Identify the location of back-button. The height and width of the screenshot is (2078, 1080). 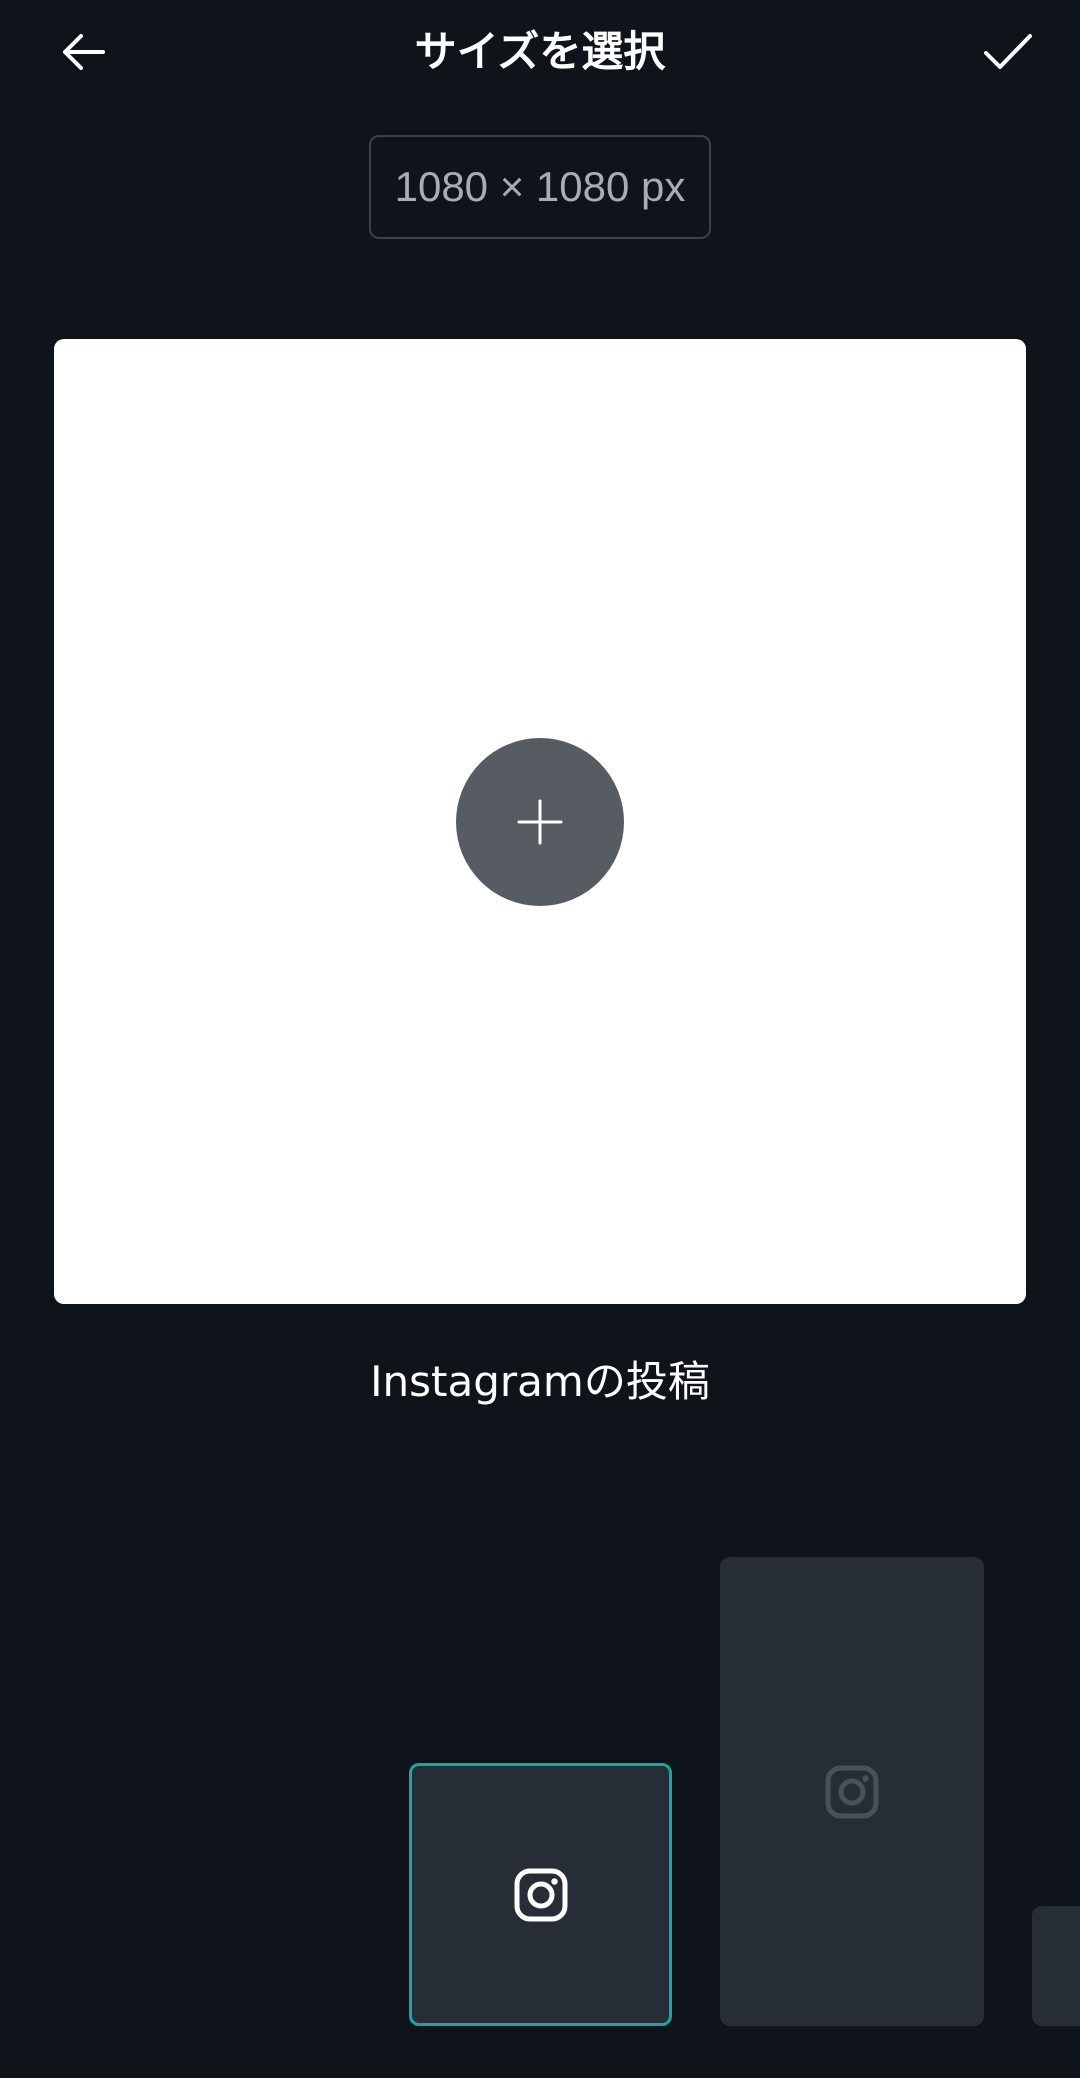
(83, 52).